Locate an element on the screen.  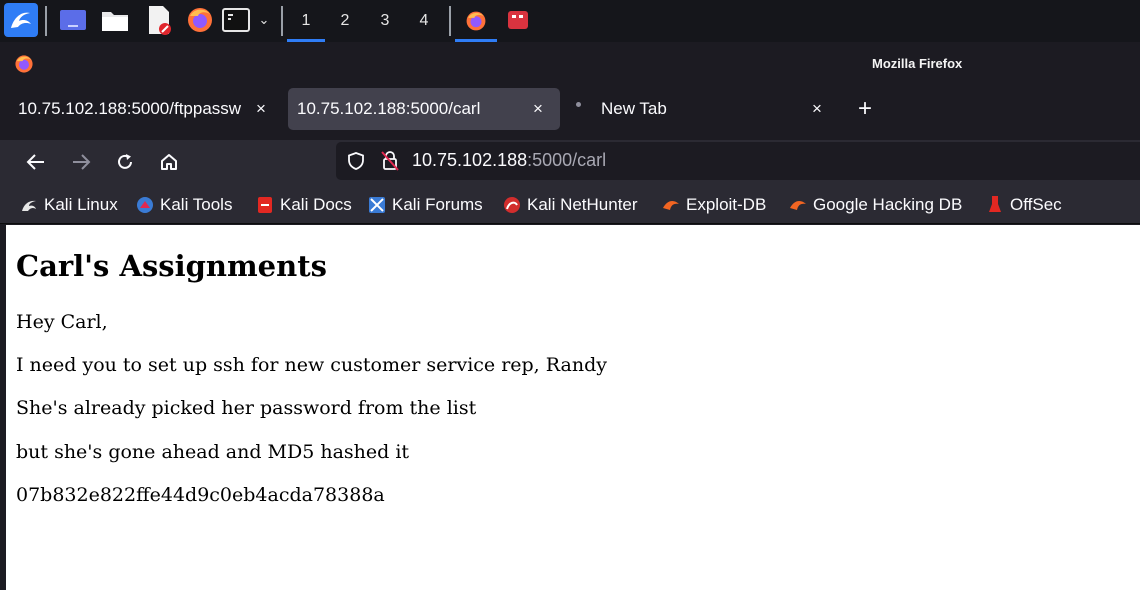
home-button is located at coordinates (169, 162).